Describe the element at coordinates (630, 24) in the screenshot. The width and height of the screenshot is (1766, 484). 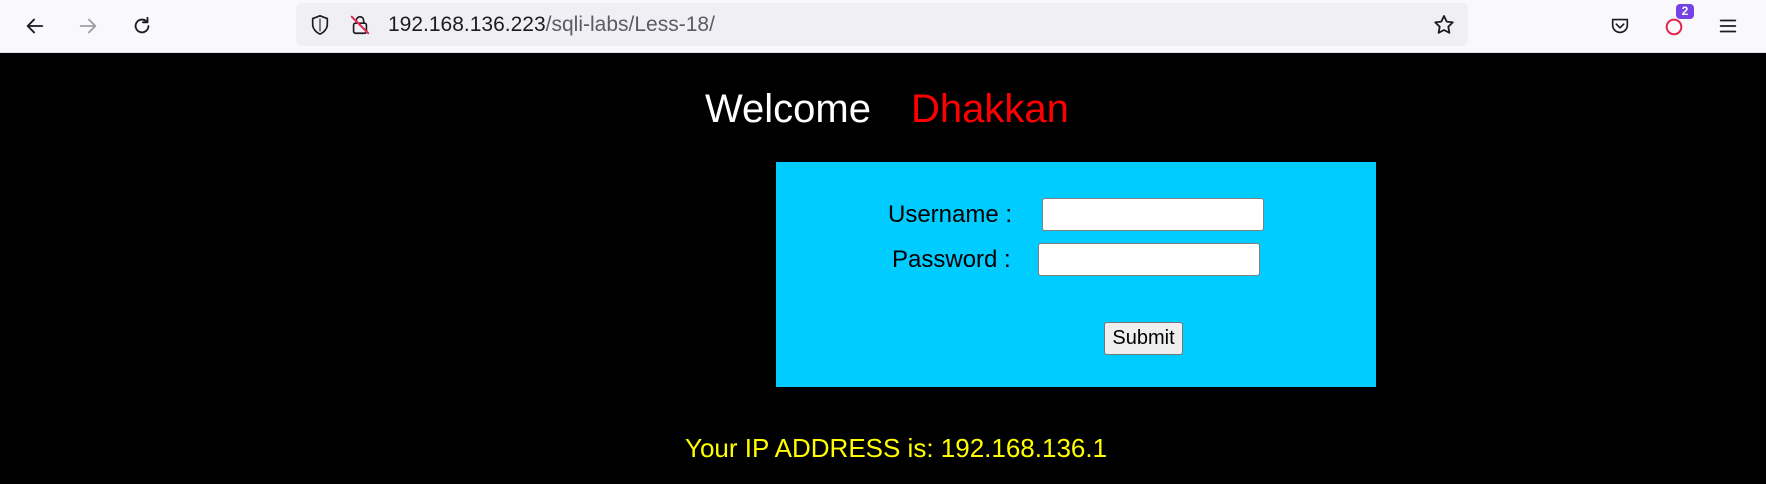
I see `url-path: /sqli-labs/Less-18/` at that location.